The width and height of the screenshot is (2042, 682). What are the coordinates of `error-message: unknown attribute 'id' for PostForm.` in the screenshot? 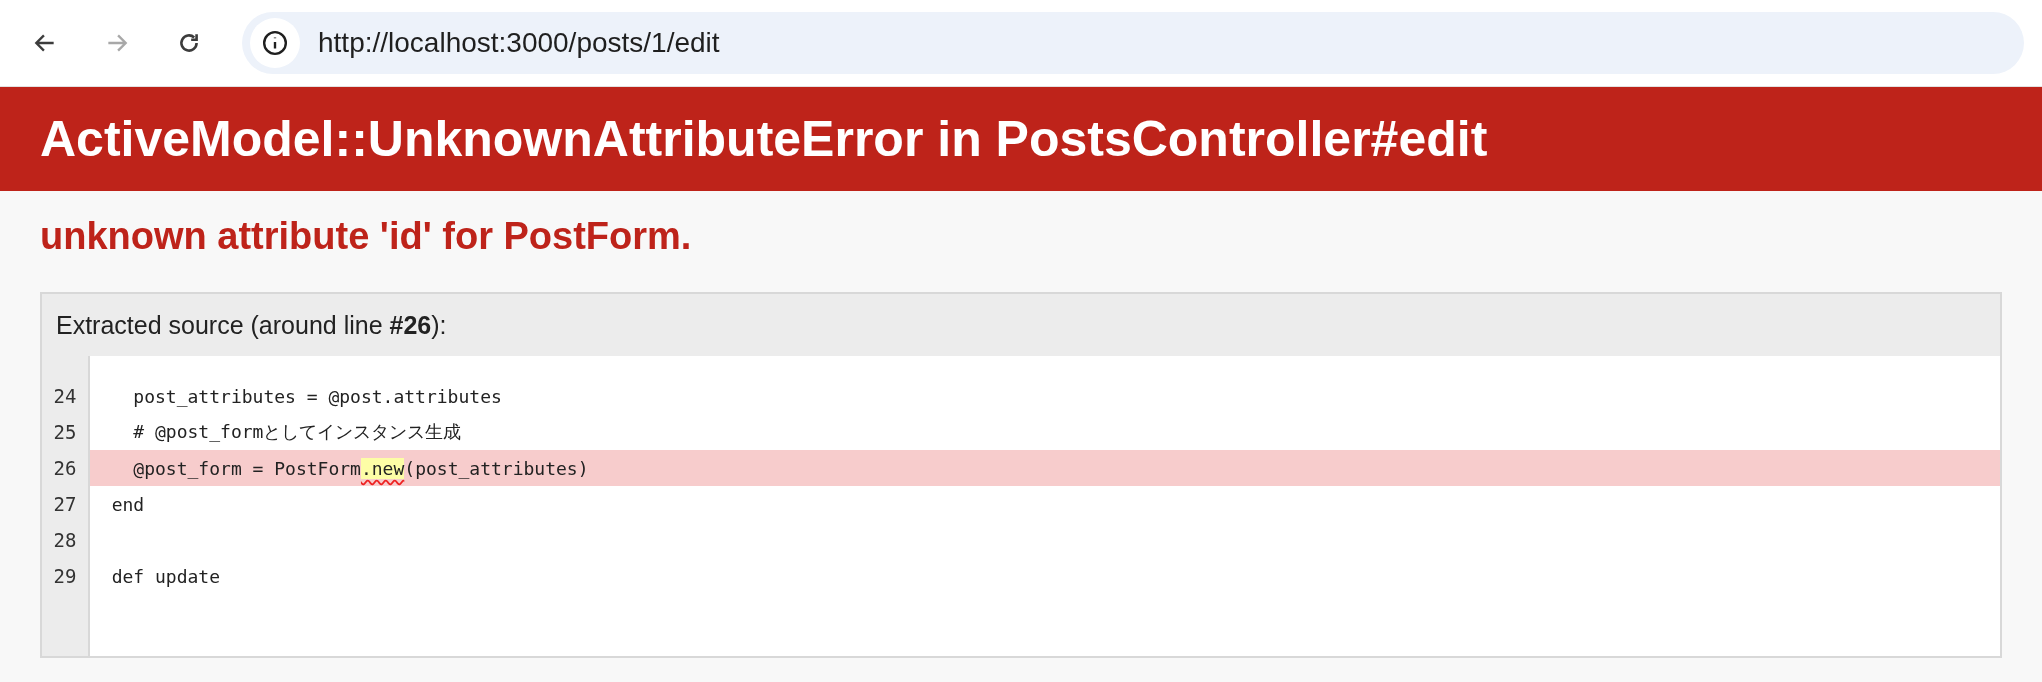 It's located at (366, 236).